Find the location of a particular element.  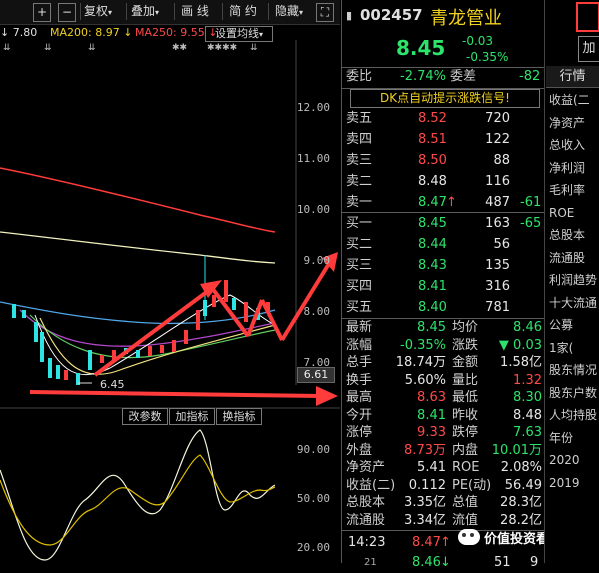

stat-value: 3.34亿 is located at coordinates (425, 520).